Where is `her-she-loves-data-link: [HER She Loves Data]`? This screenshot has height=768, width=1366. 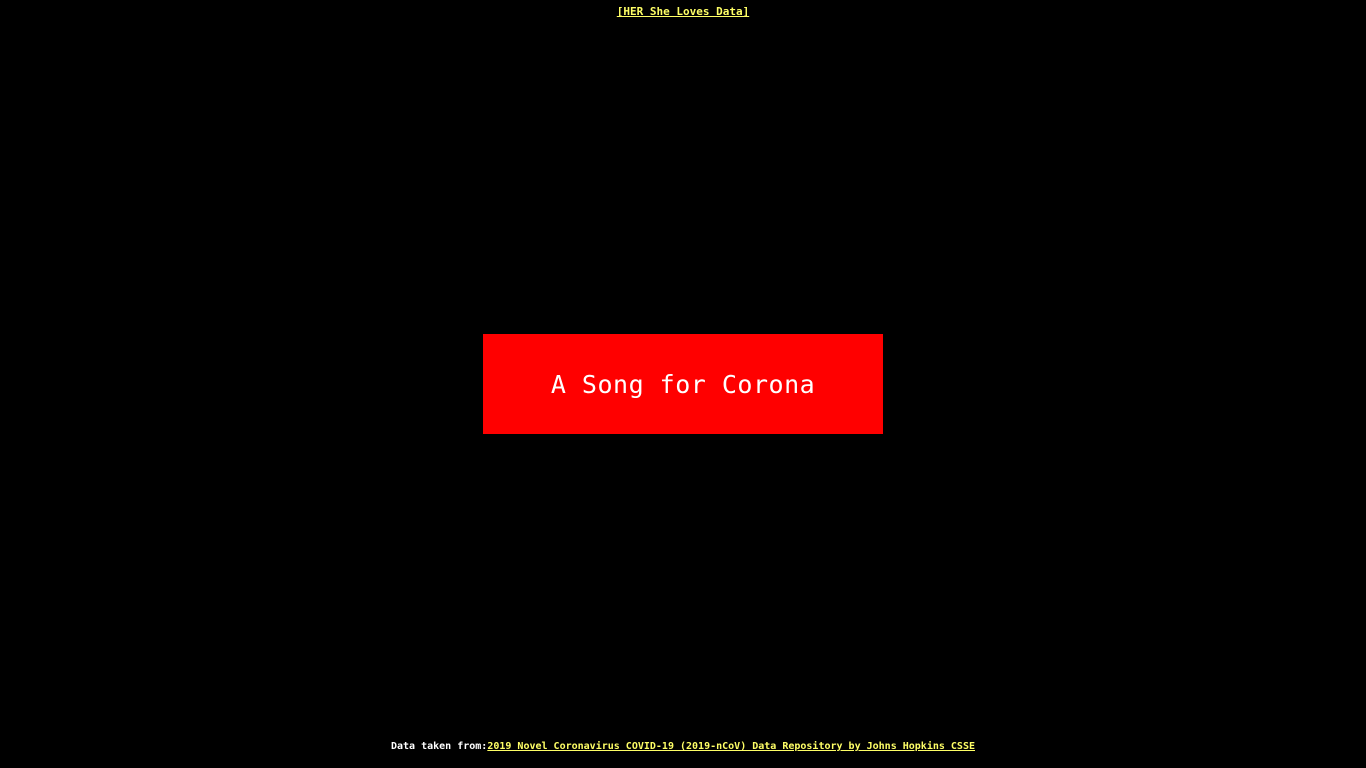
her-she-loves-data-link: [HER She Loves Data] is located at coordinates (683, 11).